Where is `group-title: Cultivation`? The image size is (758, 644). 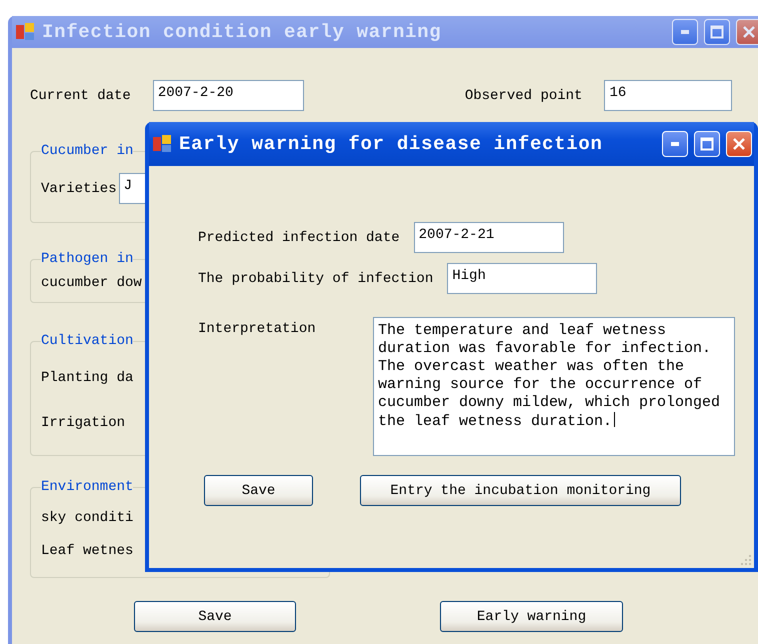 group-title: Cultivation is located at coordinates (87, 341).